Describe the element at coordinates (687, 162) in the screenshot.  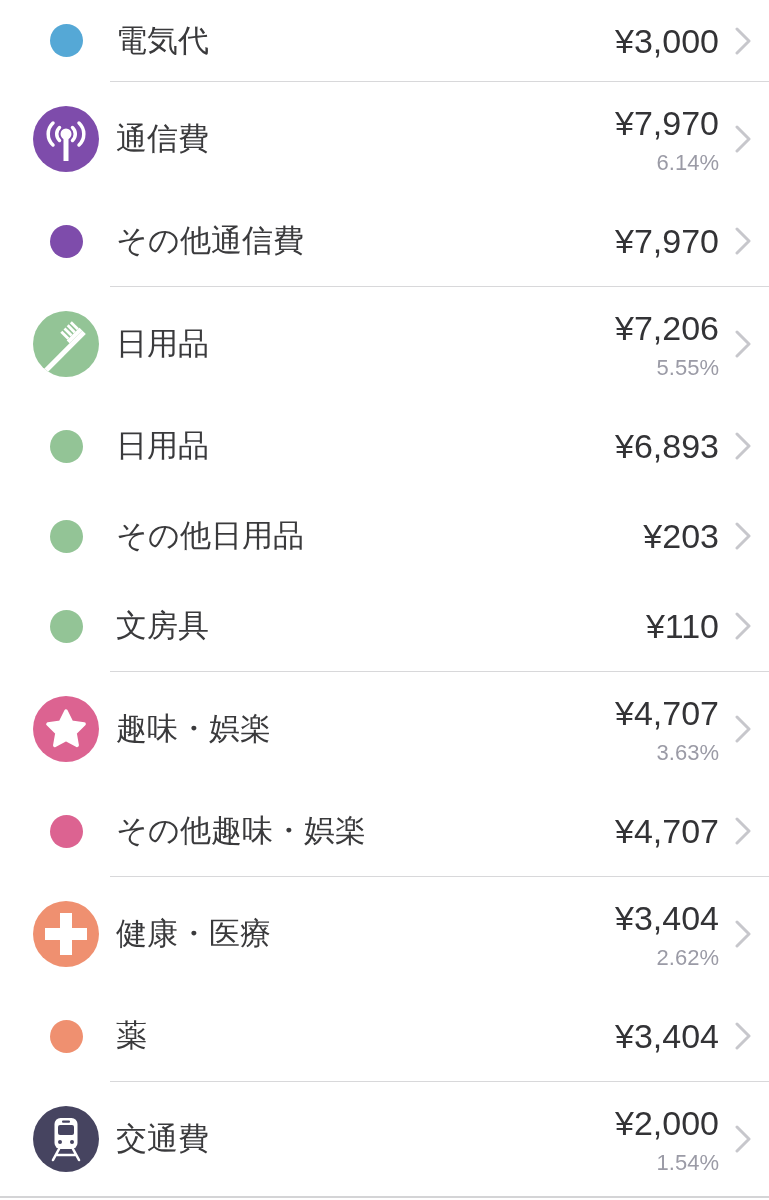
I see `percentage-text: 6.14%` at that location.